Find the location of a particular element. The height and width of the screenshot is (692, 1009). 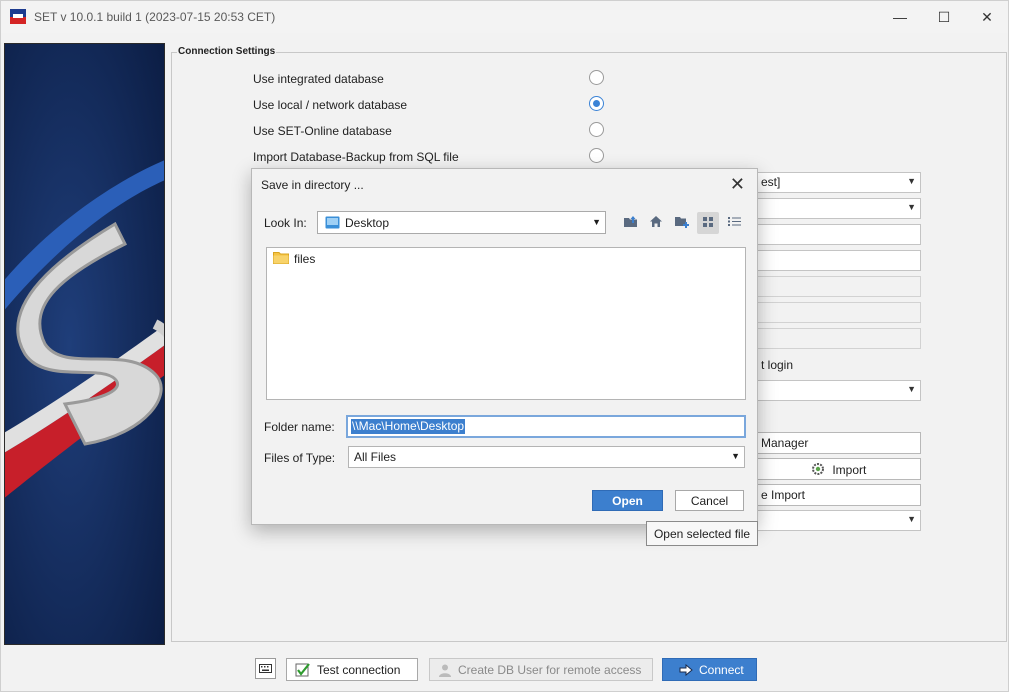

checkbox-checked-icon is located at coordinates (303, 670).